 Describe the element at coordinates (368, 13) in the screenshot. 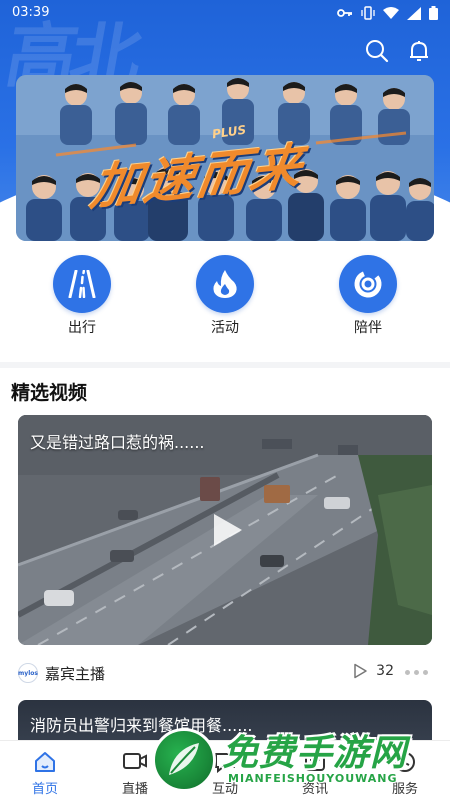

I see `vibrate-icon` at that location.